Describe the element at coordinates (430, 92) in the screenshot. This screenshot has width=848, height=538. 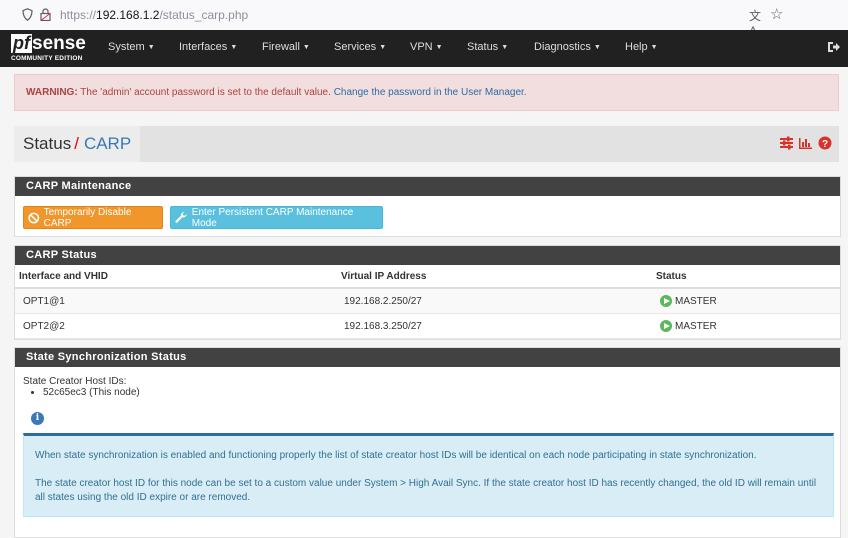
I see `change-password-link: Change the password in the User Manager.` at that location.